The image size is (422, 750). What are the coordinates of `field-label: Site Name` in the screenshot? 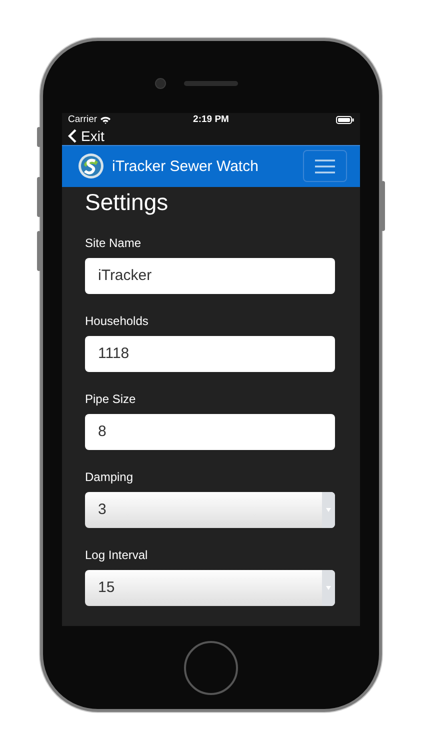 It's located at (113, 243).